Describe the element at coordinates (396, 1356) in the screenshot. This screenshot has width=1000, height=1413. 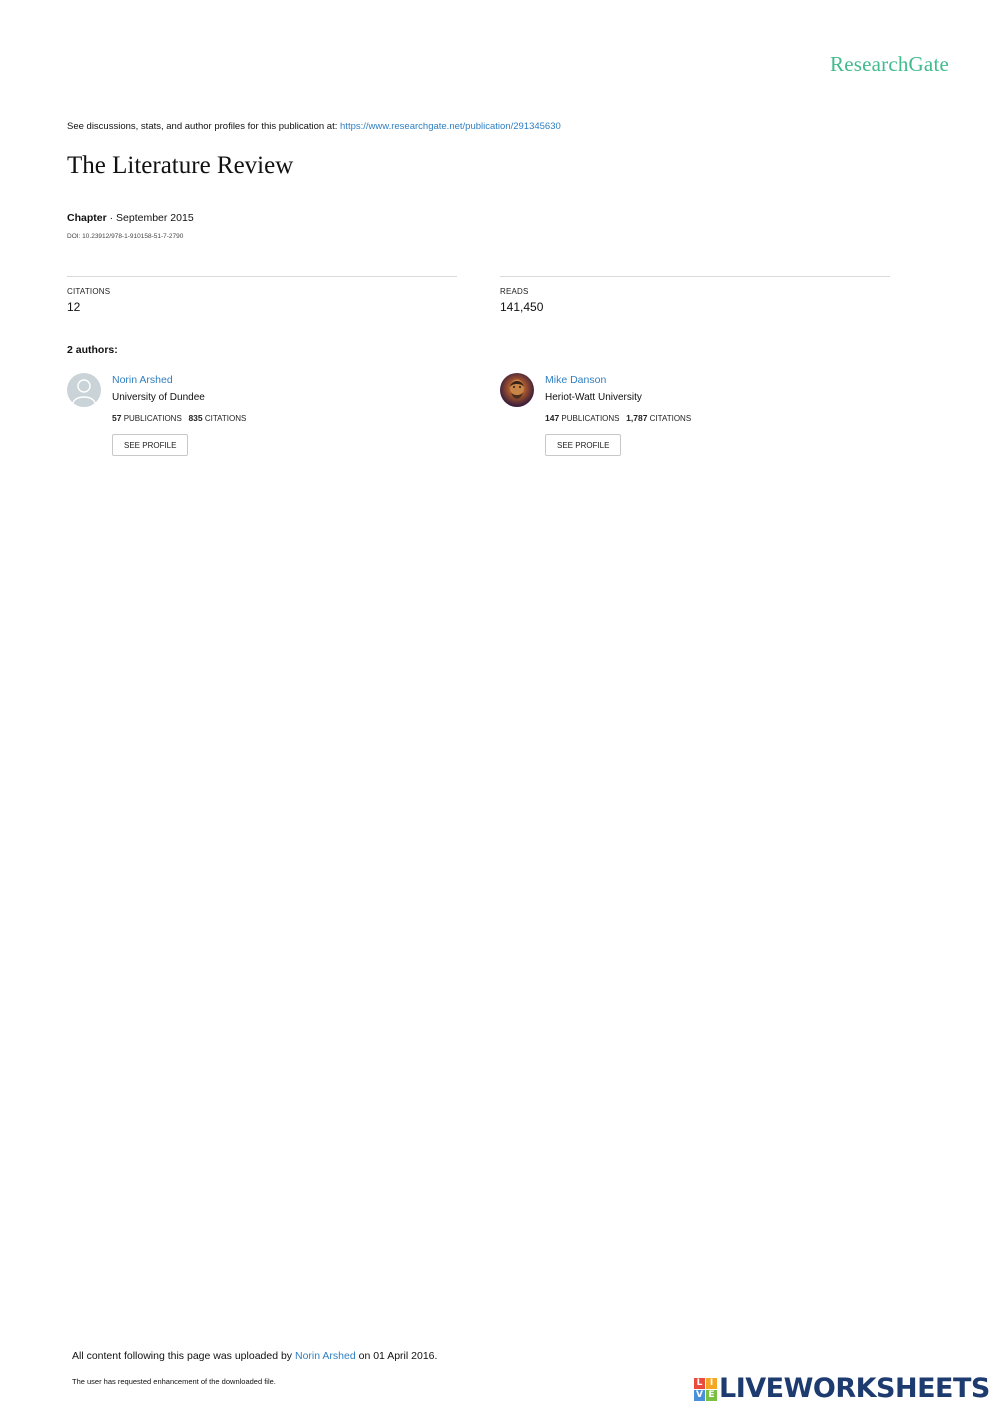
I see `upload-suffix: on 01 April 2016.` at that location.